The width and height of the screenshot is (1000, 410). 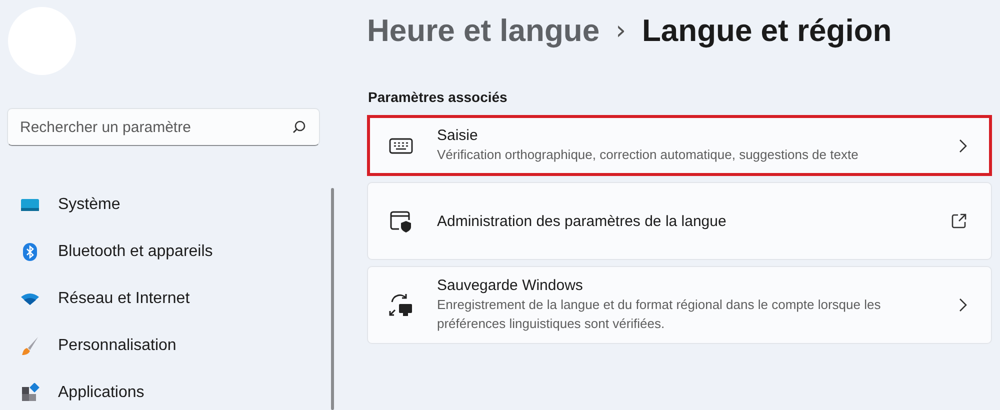 What do you see at coordinates (959, 221) in the screenshot?
I see `external-link-icon` at bounding box center [959, 221].